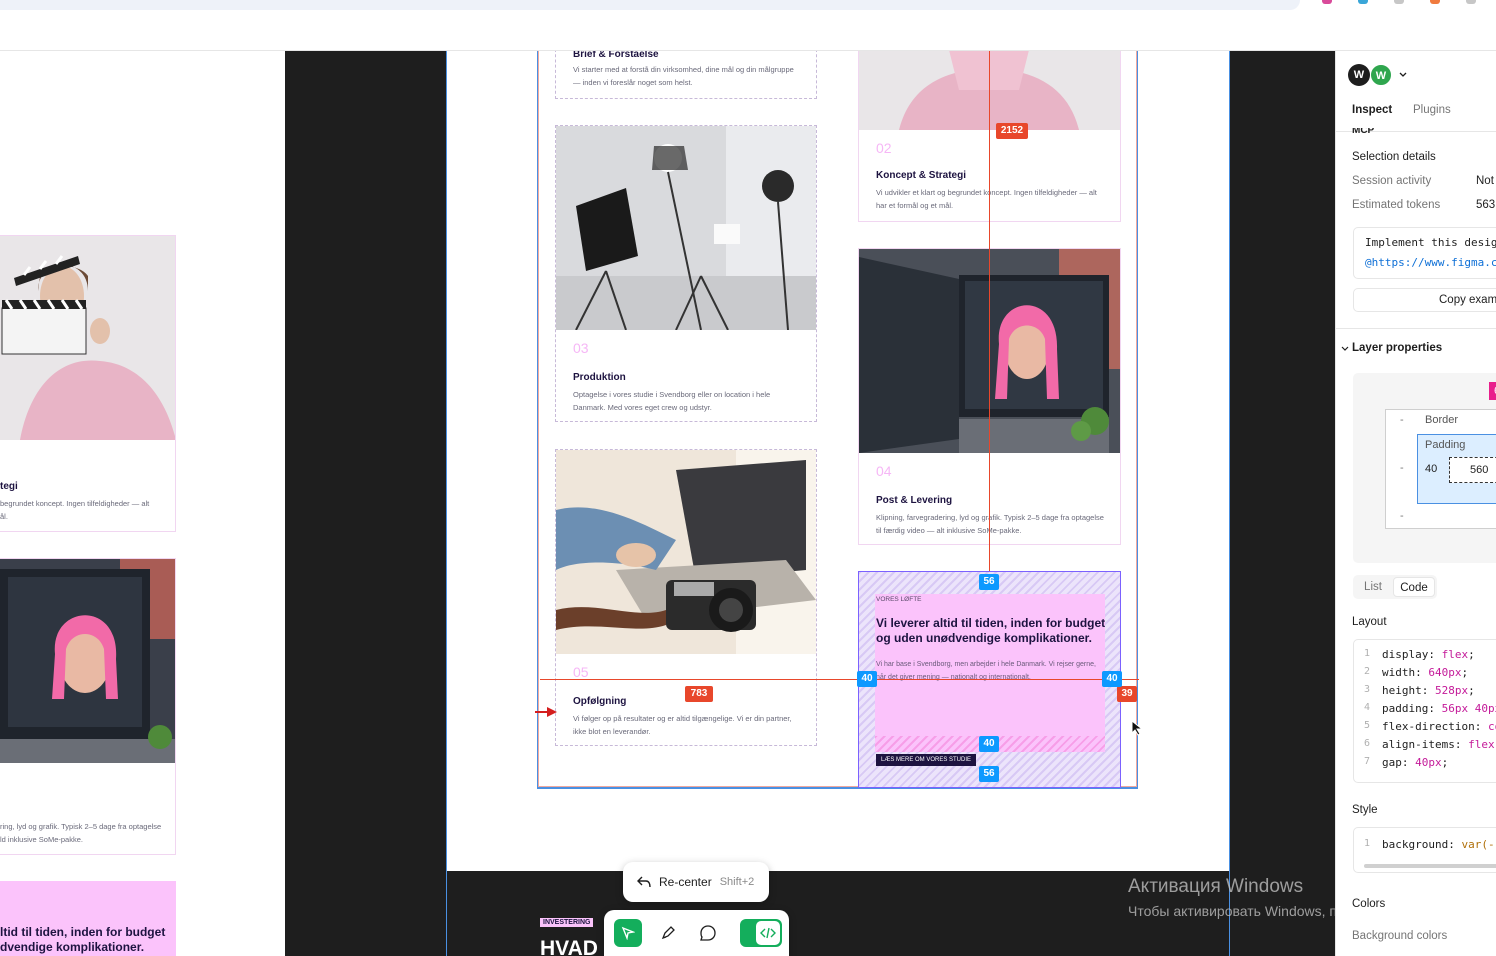 The height and width of the screenshot is (956, 1496). Describe the element at coordinates (1431, 469) in the screenshot. I see `padding-left-value: 40` at that location.